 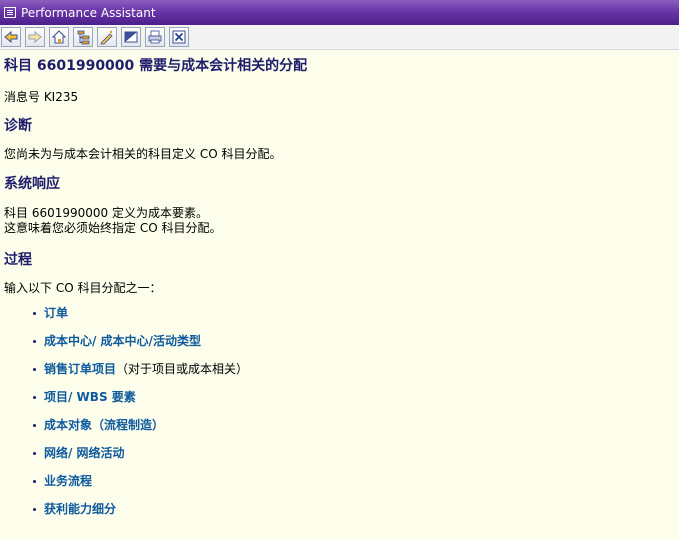 I want to click on forward-button, so click(x=35, y=37).